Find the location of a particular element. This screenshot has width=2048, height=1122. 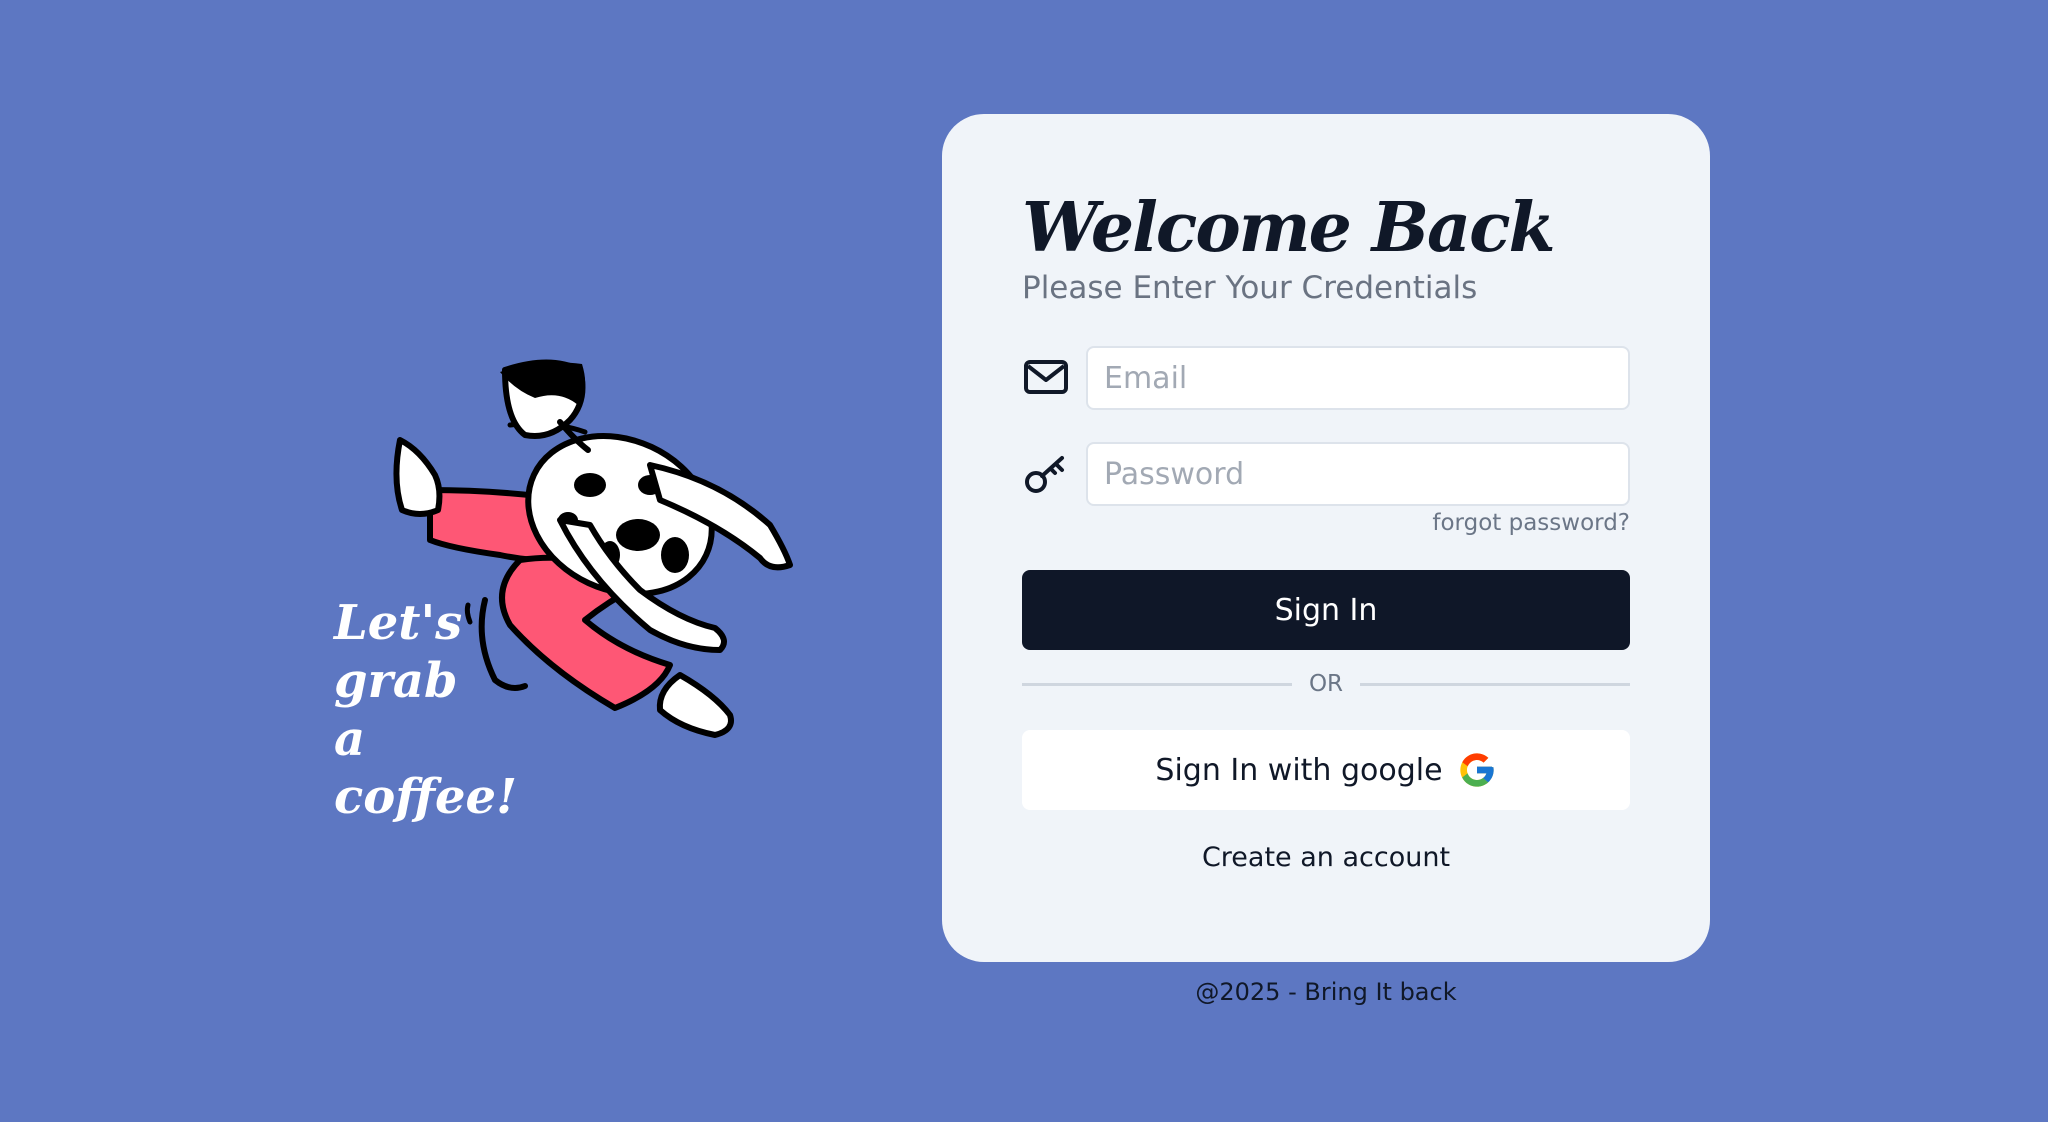

google-icon is located at coordinates (1476, 770).